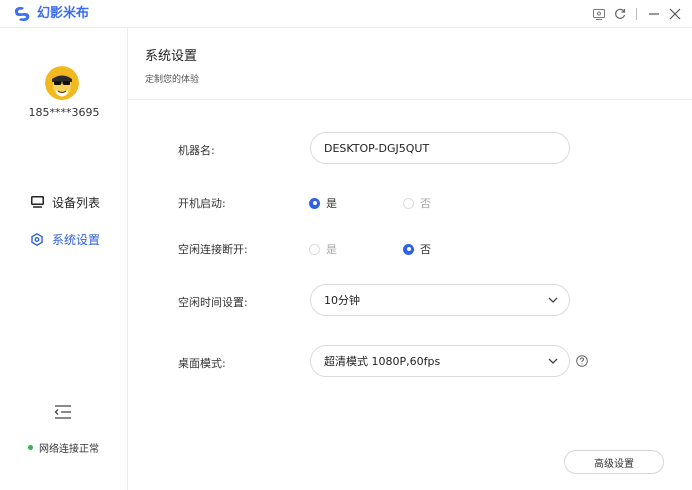 The height and width of the screenshot is (490, 692). I want to click on screen-cast-button, so click(599, 14).